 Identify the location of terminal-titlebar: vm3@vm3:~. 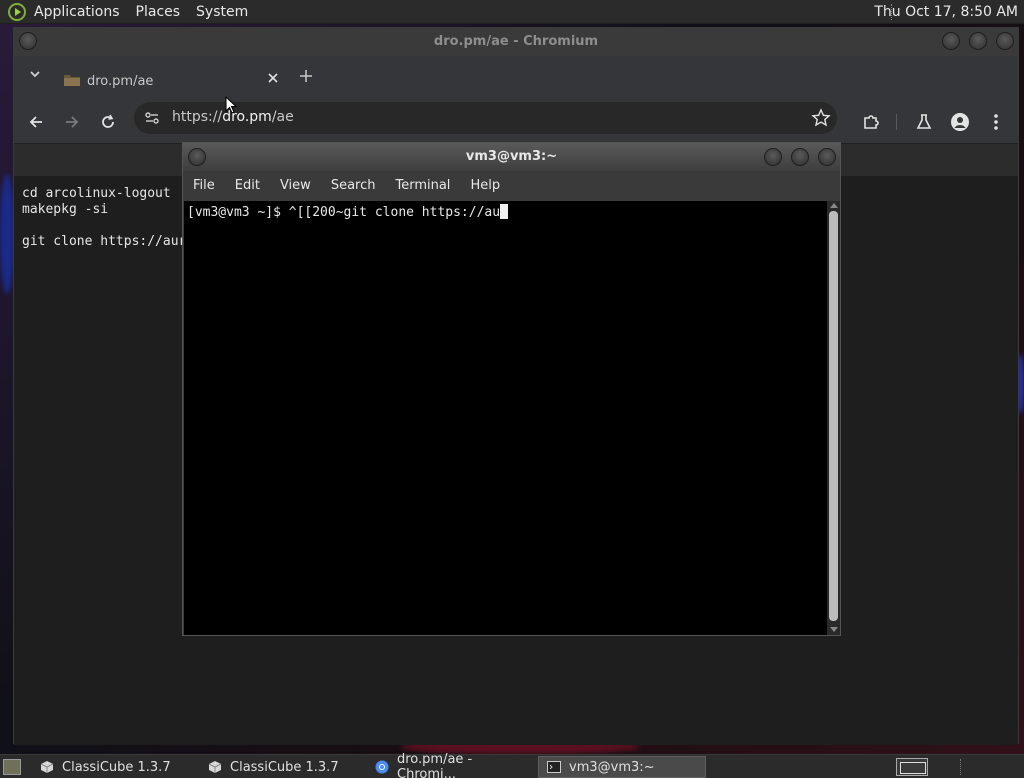
(511, 157).